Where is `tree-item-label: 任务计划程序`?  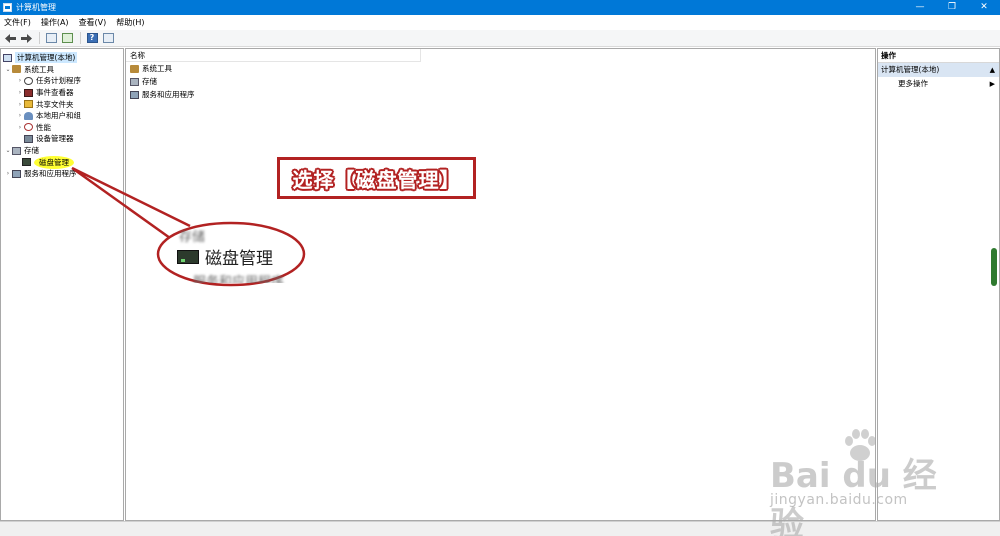
tree-item-label: 任务计划程序 is located at coordinates (58, 81).